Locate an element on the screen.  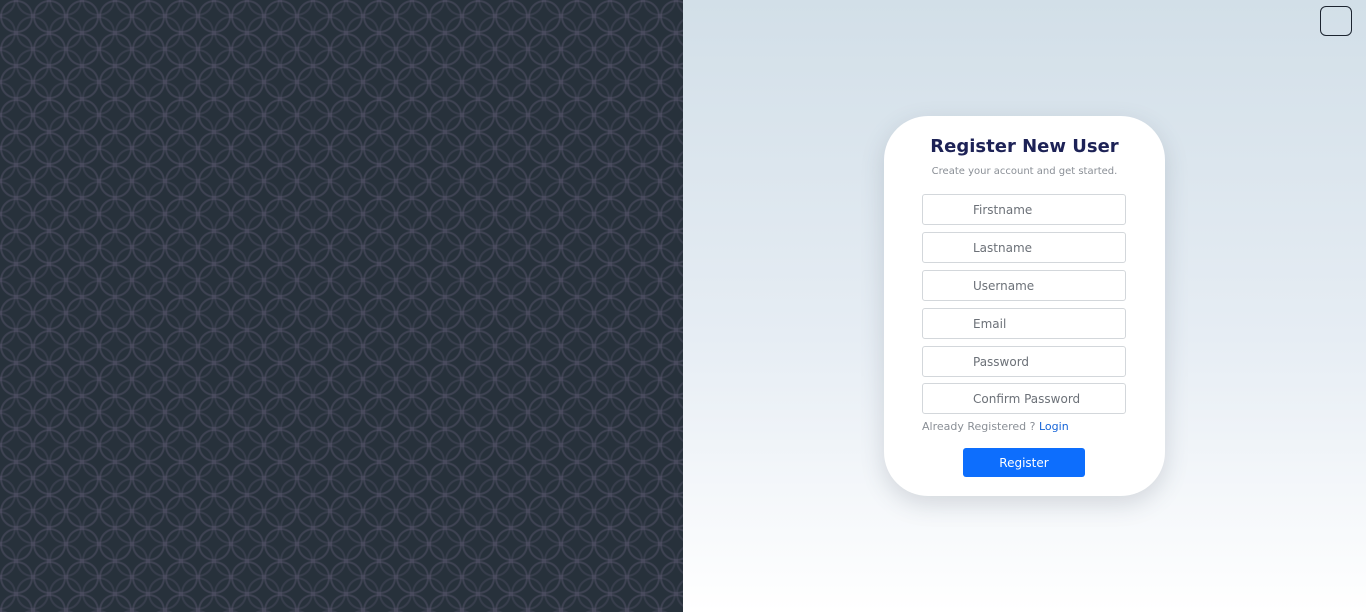
page-subtitle: Create your account and get started. is located at coordinates (1024, 171).